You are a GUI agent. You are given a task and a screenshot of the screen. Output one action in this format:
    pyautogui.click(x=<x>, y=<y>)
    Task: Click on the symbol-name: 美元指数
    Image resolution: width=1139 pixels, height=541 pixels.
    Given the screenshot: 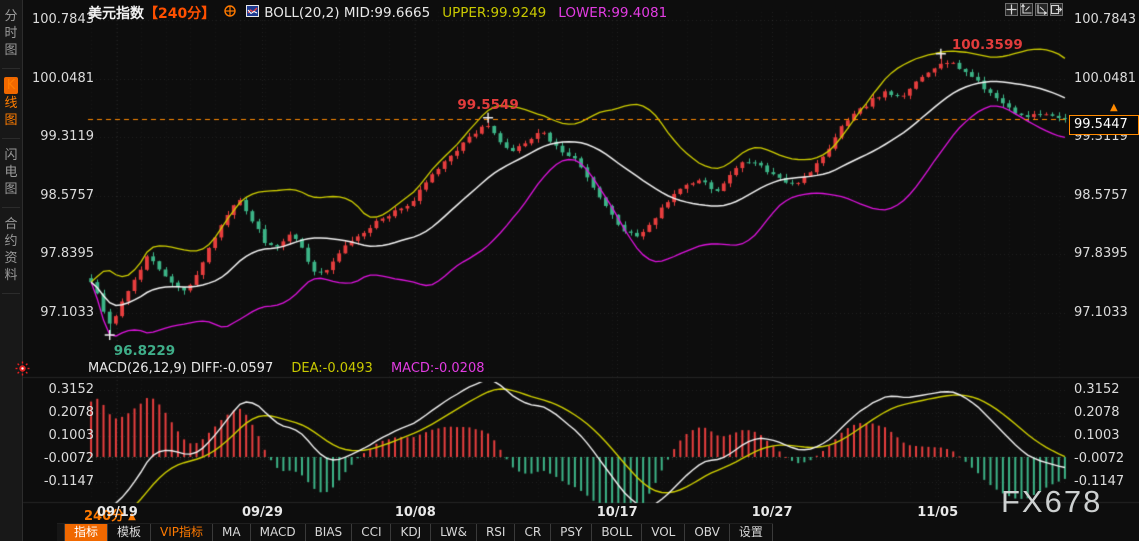 What is the action you would take?
    pyautogui.click(x=116, y=14)
    